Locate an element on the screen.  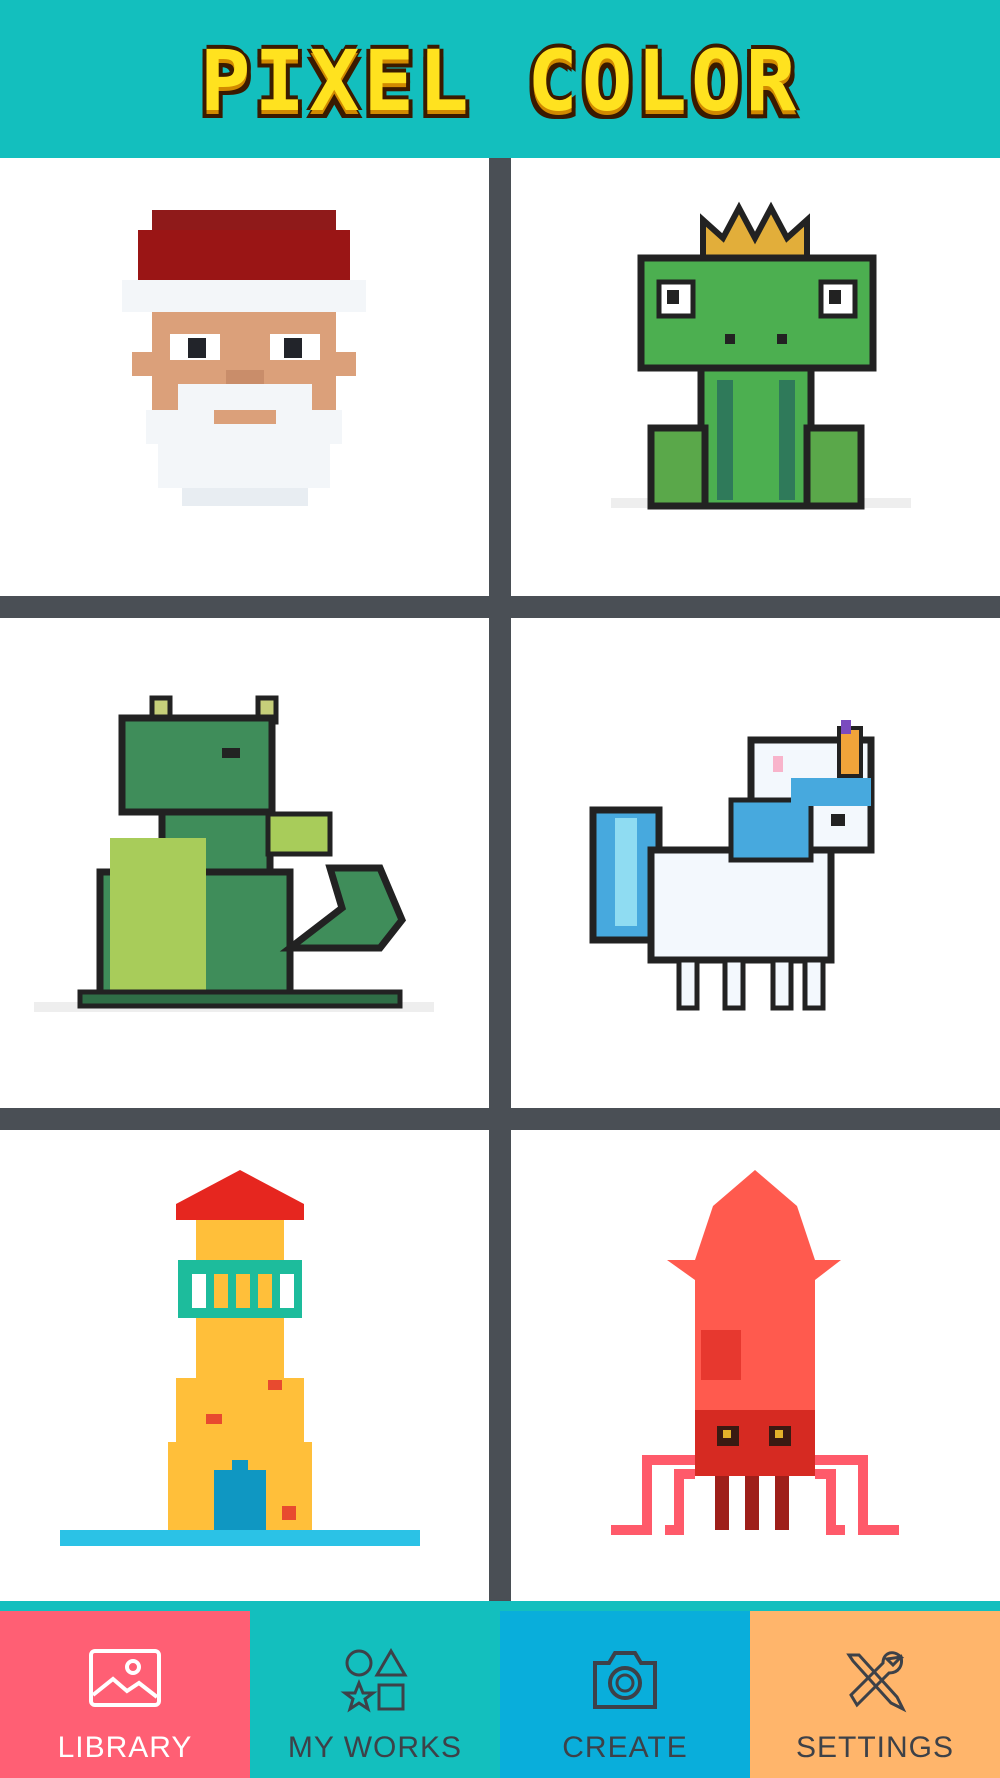
artwork-unicorn is located at coordinates (755, 863).